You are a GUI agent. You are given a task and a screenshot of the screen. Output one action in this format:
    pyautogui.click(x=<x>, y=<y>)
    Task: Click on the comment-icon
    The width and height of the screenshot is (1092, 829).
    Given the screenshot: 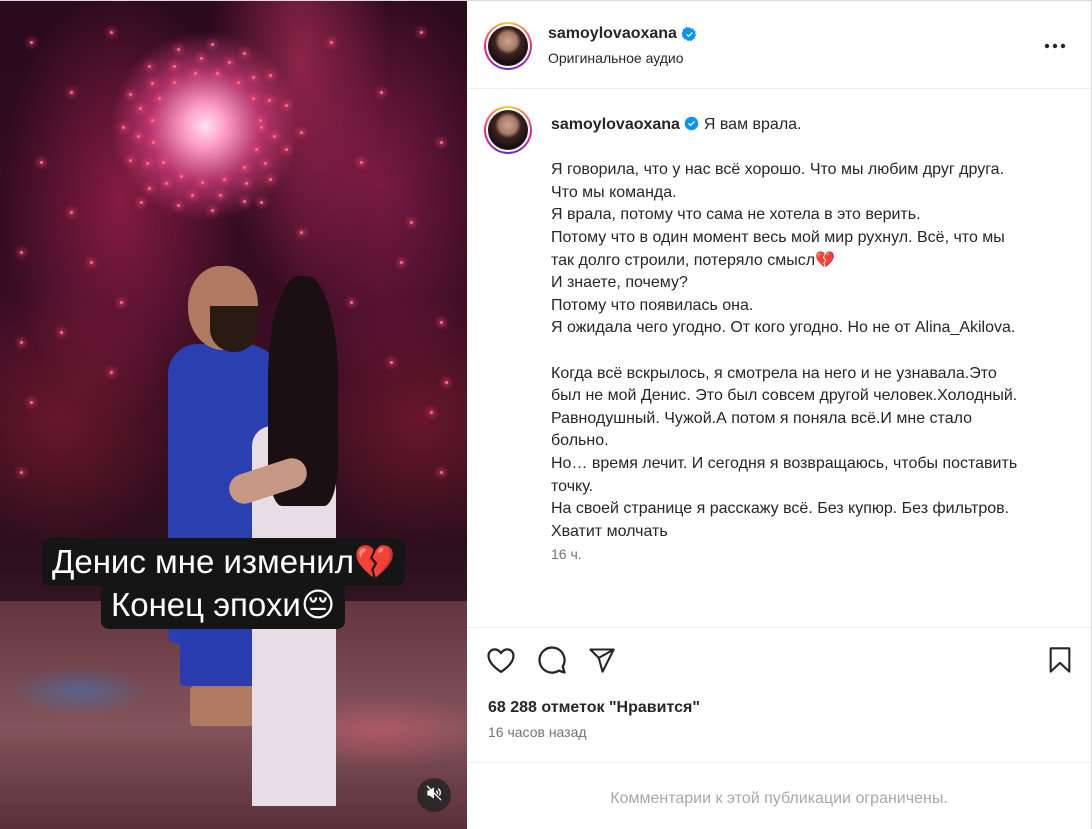 What is the action you would take?
    pyautogui.click(x=552, y=662)
    